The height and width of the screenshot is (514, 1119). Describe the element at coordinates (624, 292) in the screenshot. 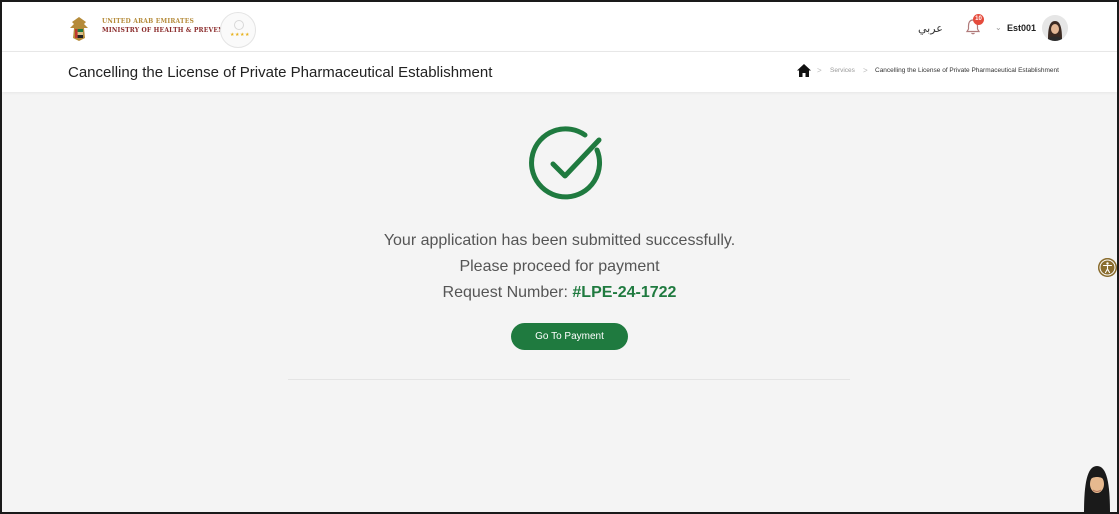

I see `request-number-value: #LPE-24-1722` at that location.